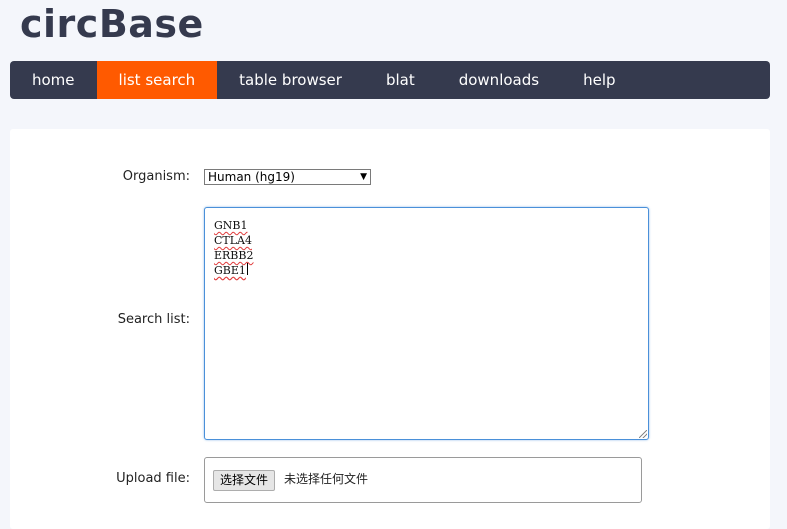 This screenshot has height=529, width=787. I want to click on organism-select: Human (hg19) ▼, so click(287, 177).